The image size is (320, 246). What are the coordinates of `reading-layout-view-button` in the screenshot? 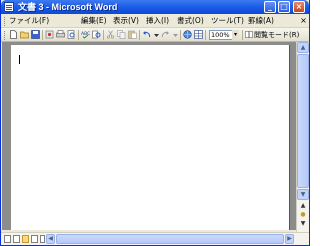 It's located at (42, 239).